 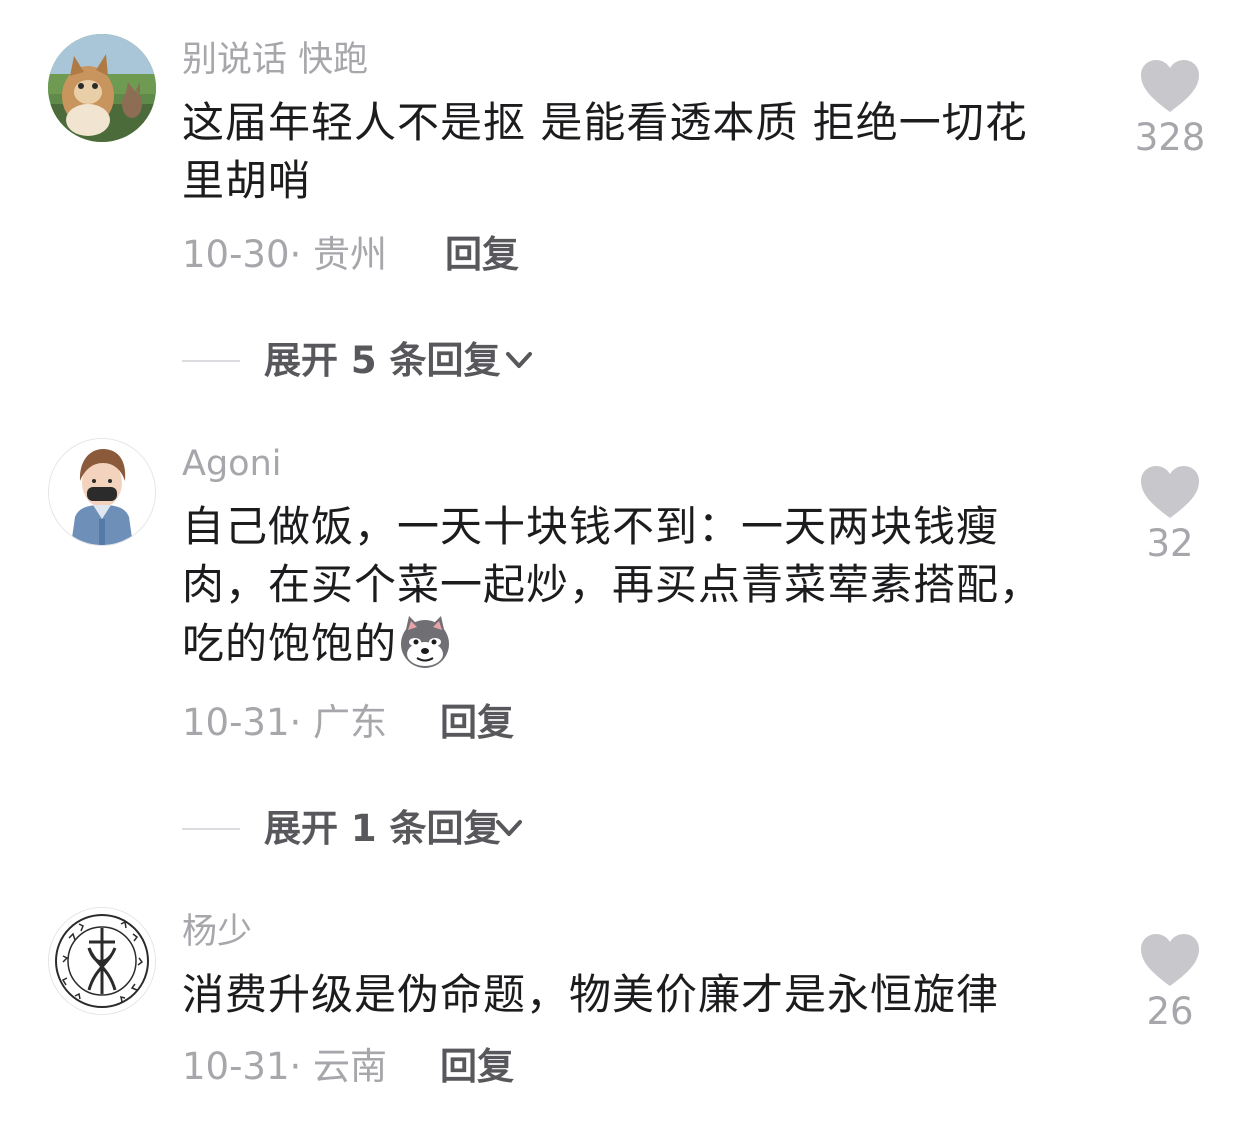 I want to click on expand-replies-label: 展开 5 条回复, so click(x=382, y=360).